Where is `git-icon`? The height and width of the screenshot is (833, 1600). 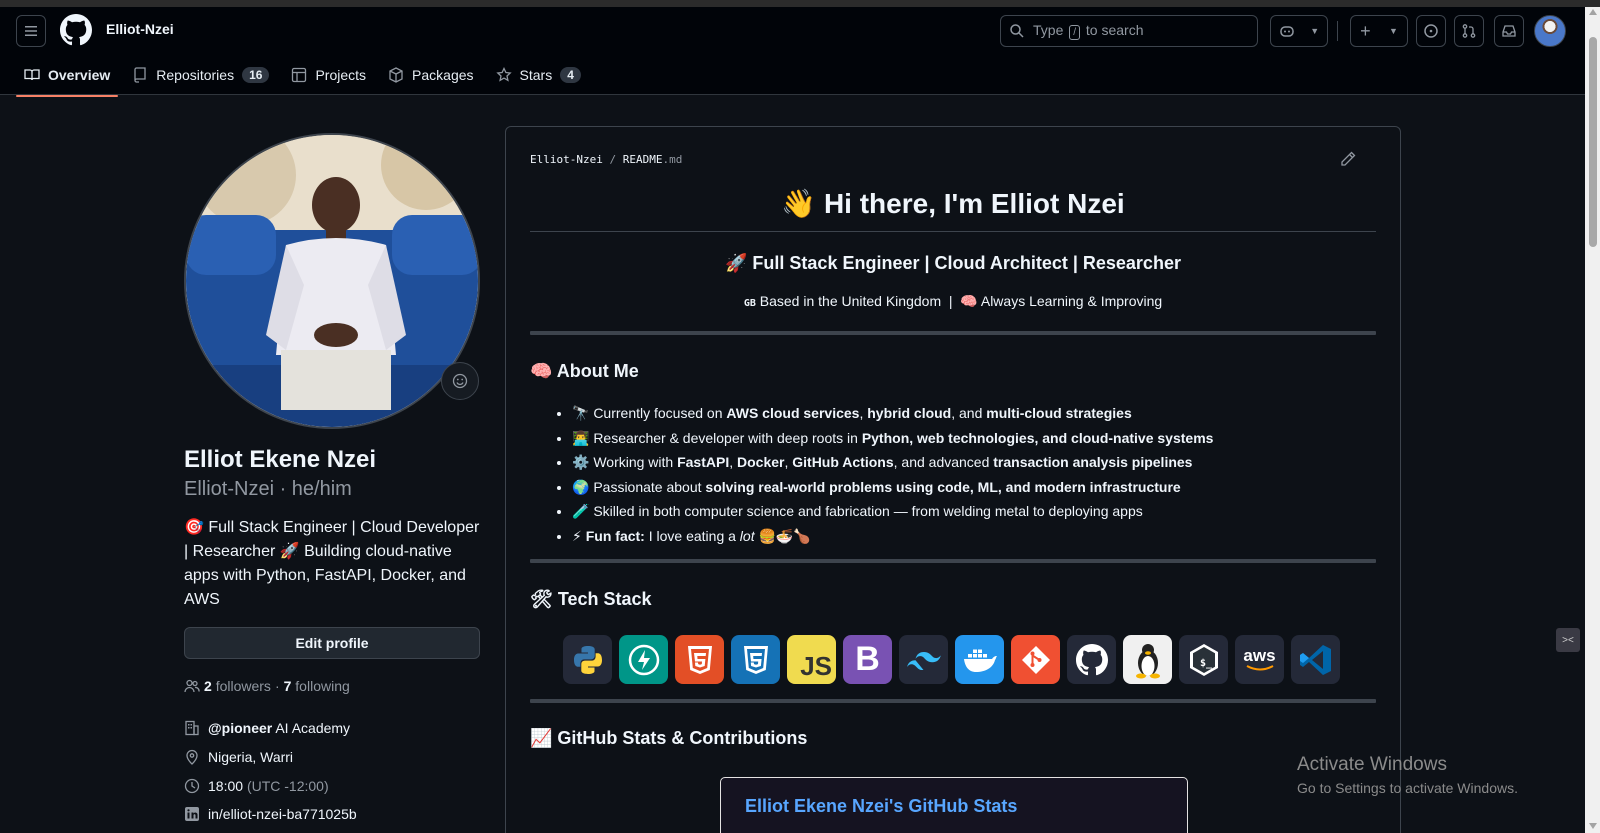 git-icon is located at coordinates (1035, 659).